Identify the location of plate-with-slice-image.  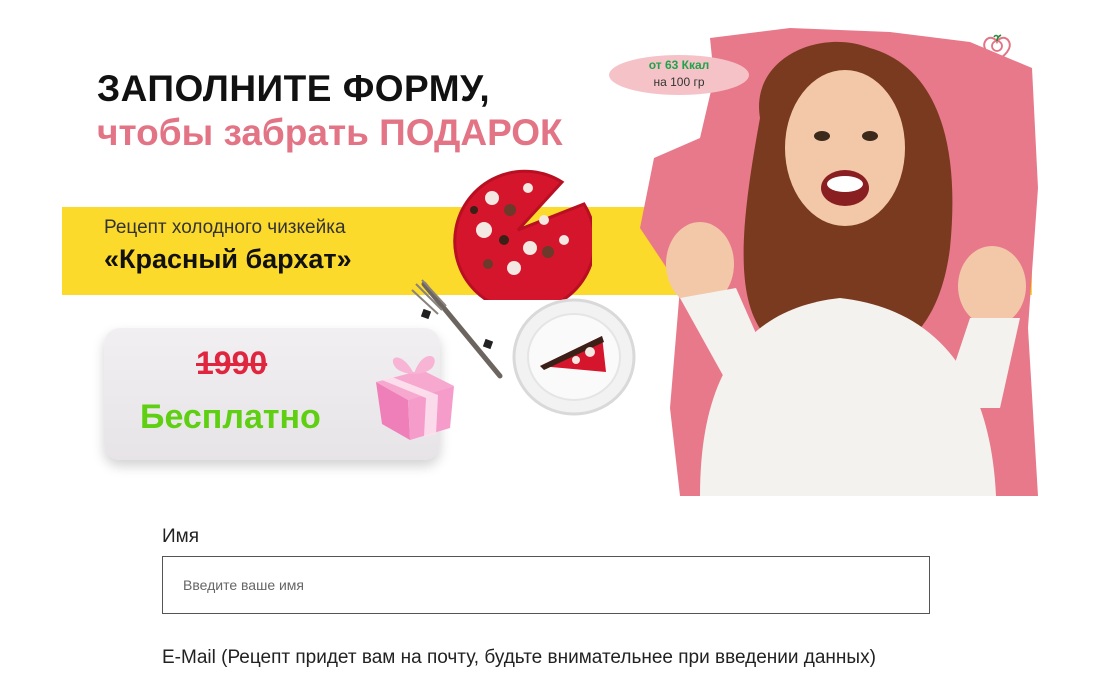
(574, 357).